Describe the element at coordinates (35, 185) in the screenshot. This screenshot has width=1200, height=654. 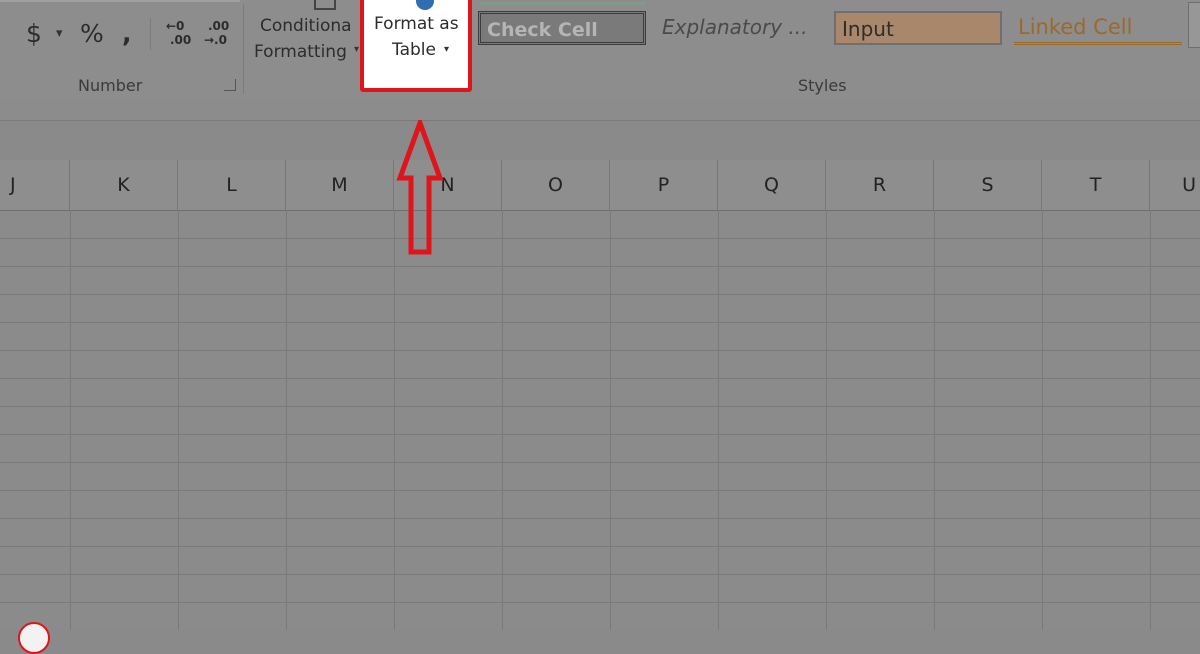
I see `column-header-j: J` at that location.